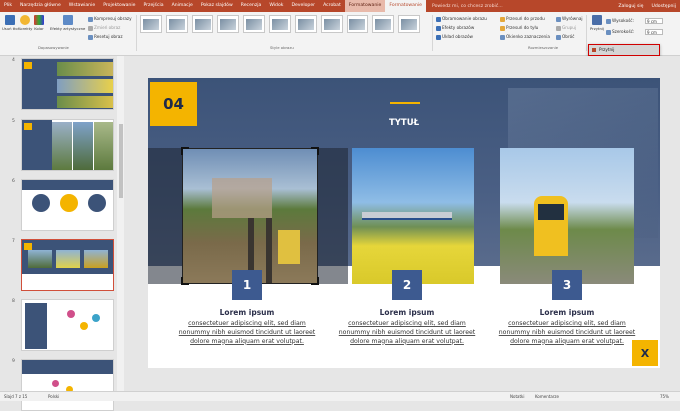 Image resolution: width=680 pixels, height=411 pixels. I want to click on tab-format-drawing: Formatowanie, so click(365, 6).